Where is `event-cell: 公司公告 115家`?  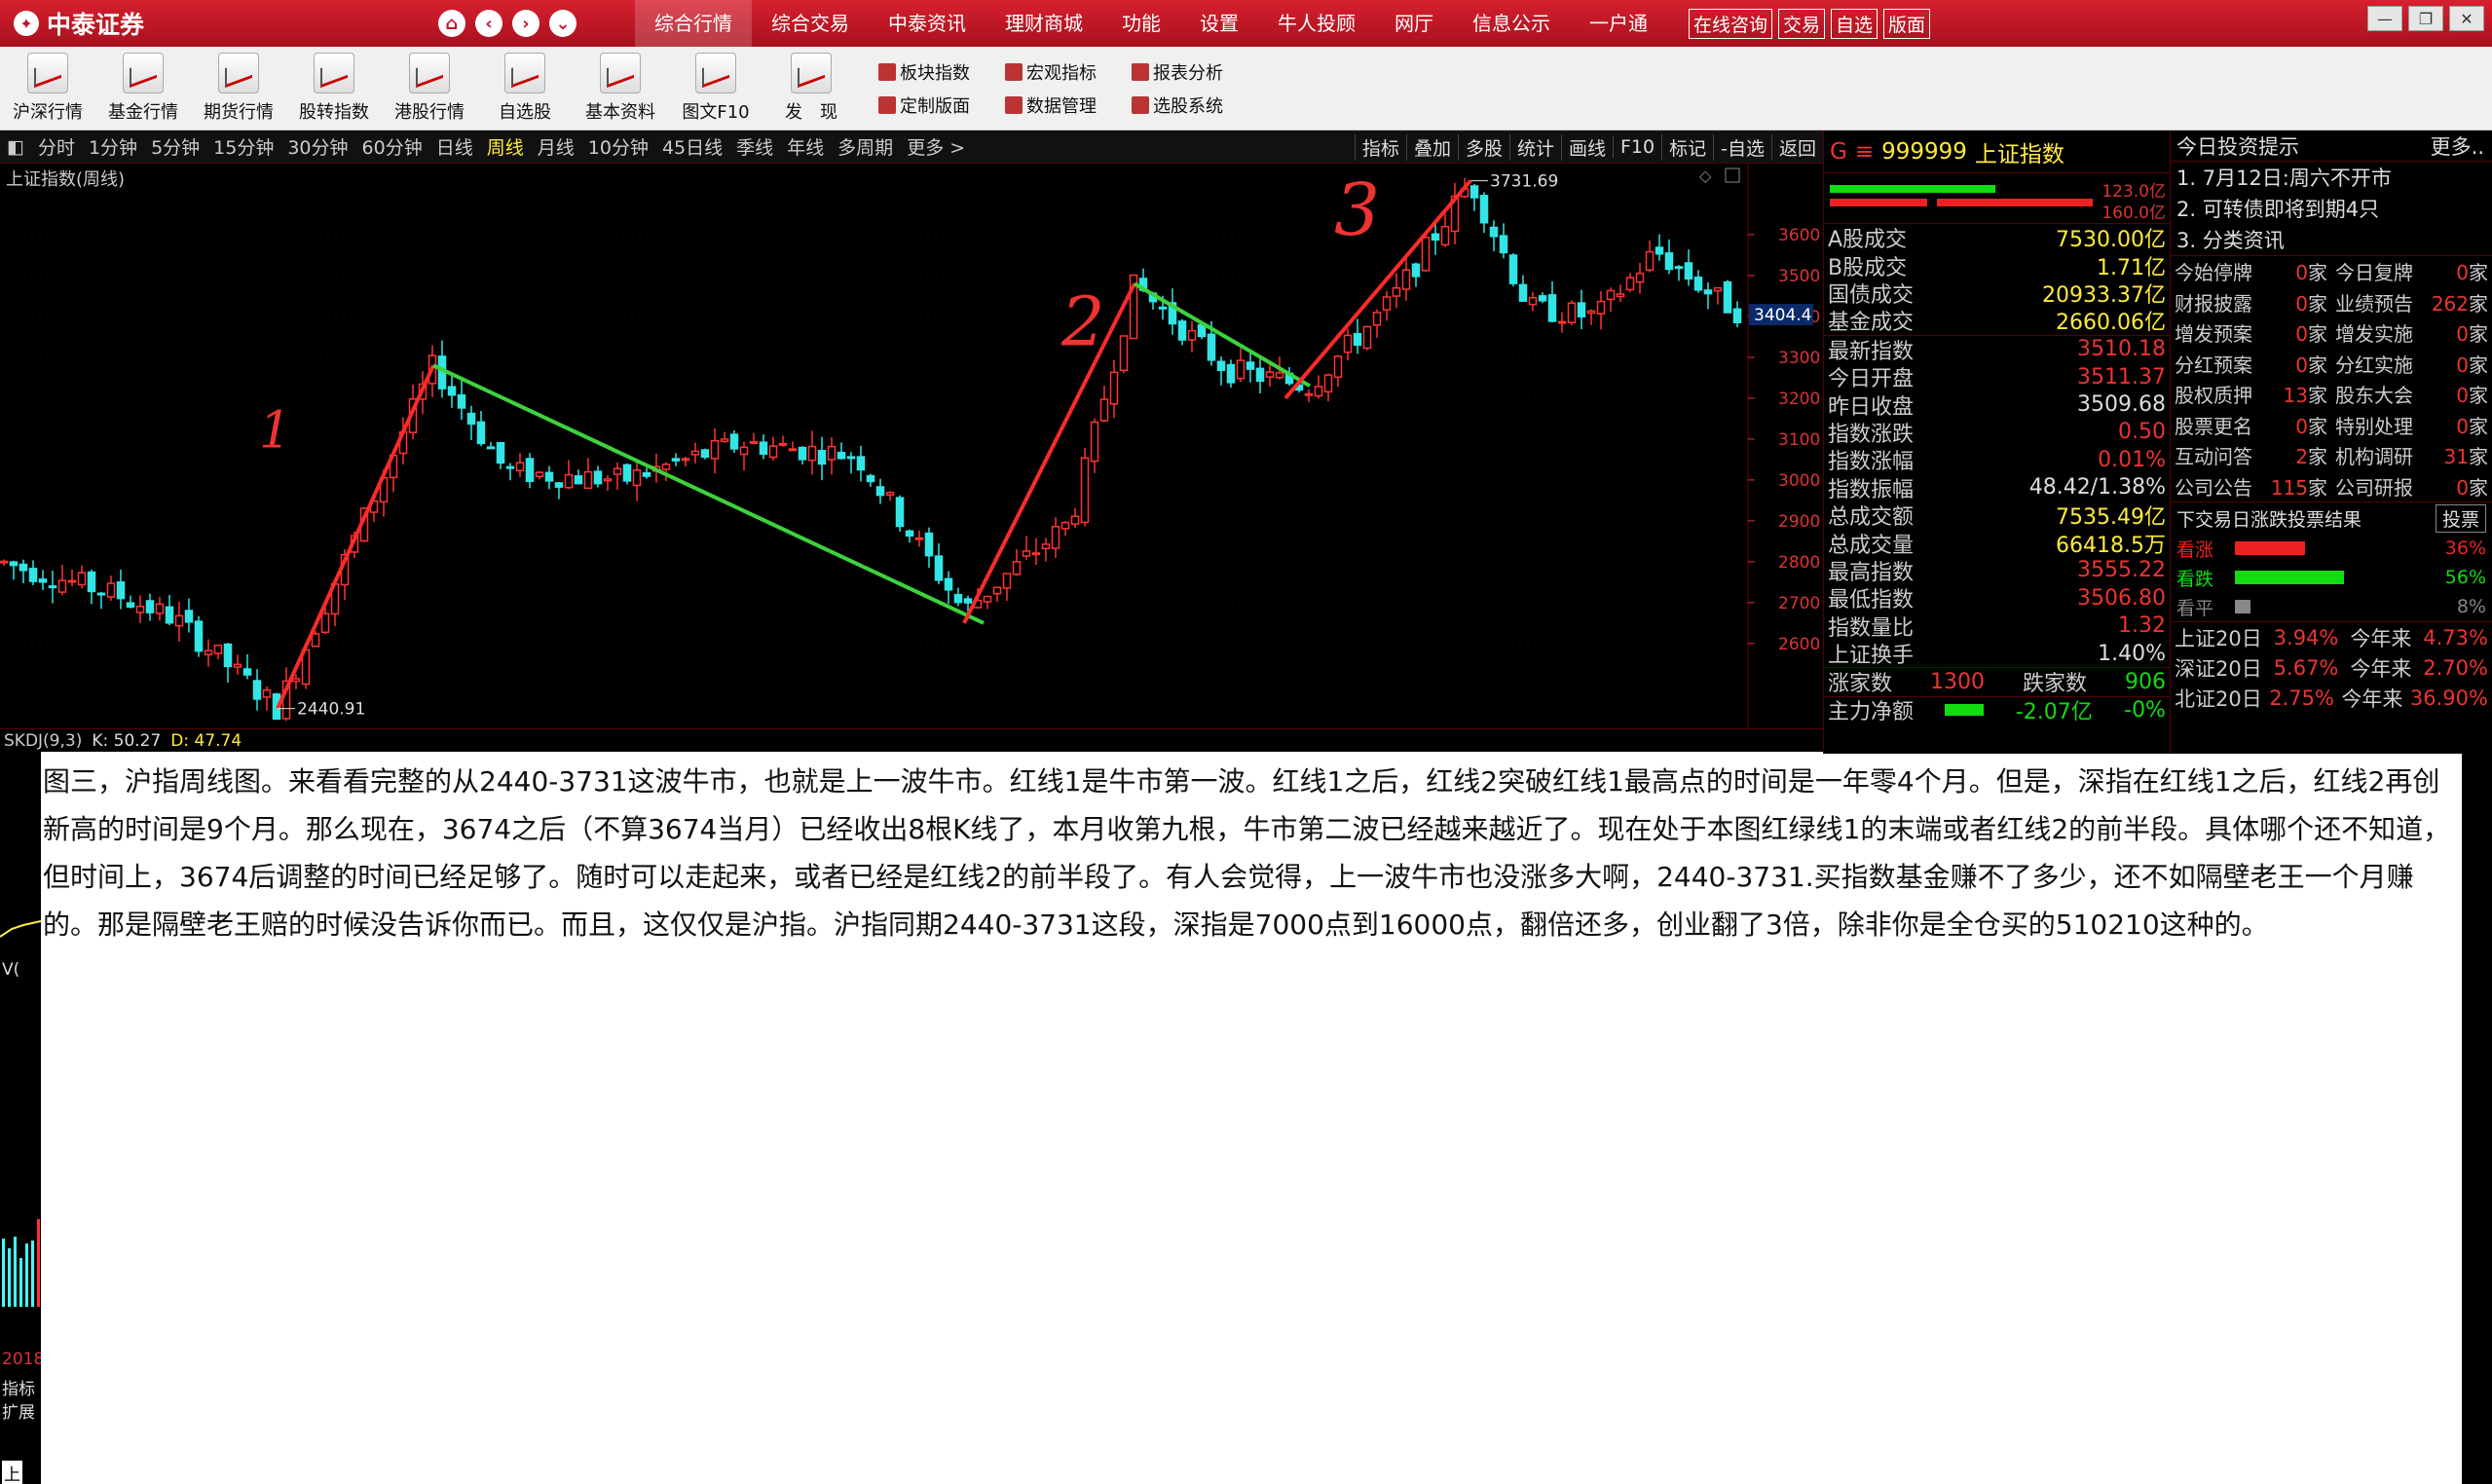
event-cell: 公司公告 115家 is located at coordinates (2251, 486).